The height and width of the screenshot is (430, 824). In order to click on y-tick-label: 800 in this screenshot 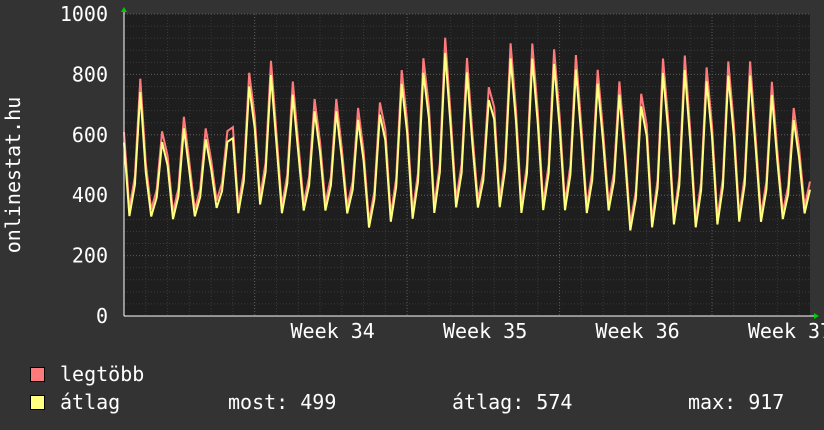, I will do `click(90, 74)`.